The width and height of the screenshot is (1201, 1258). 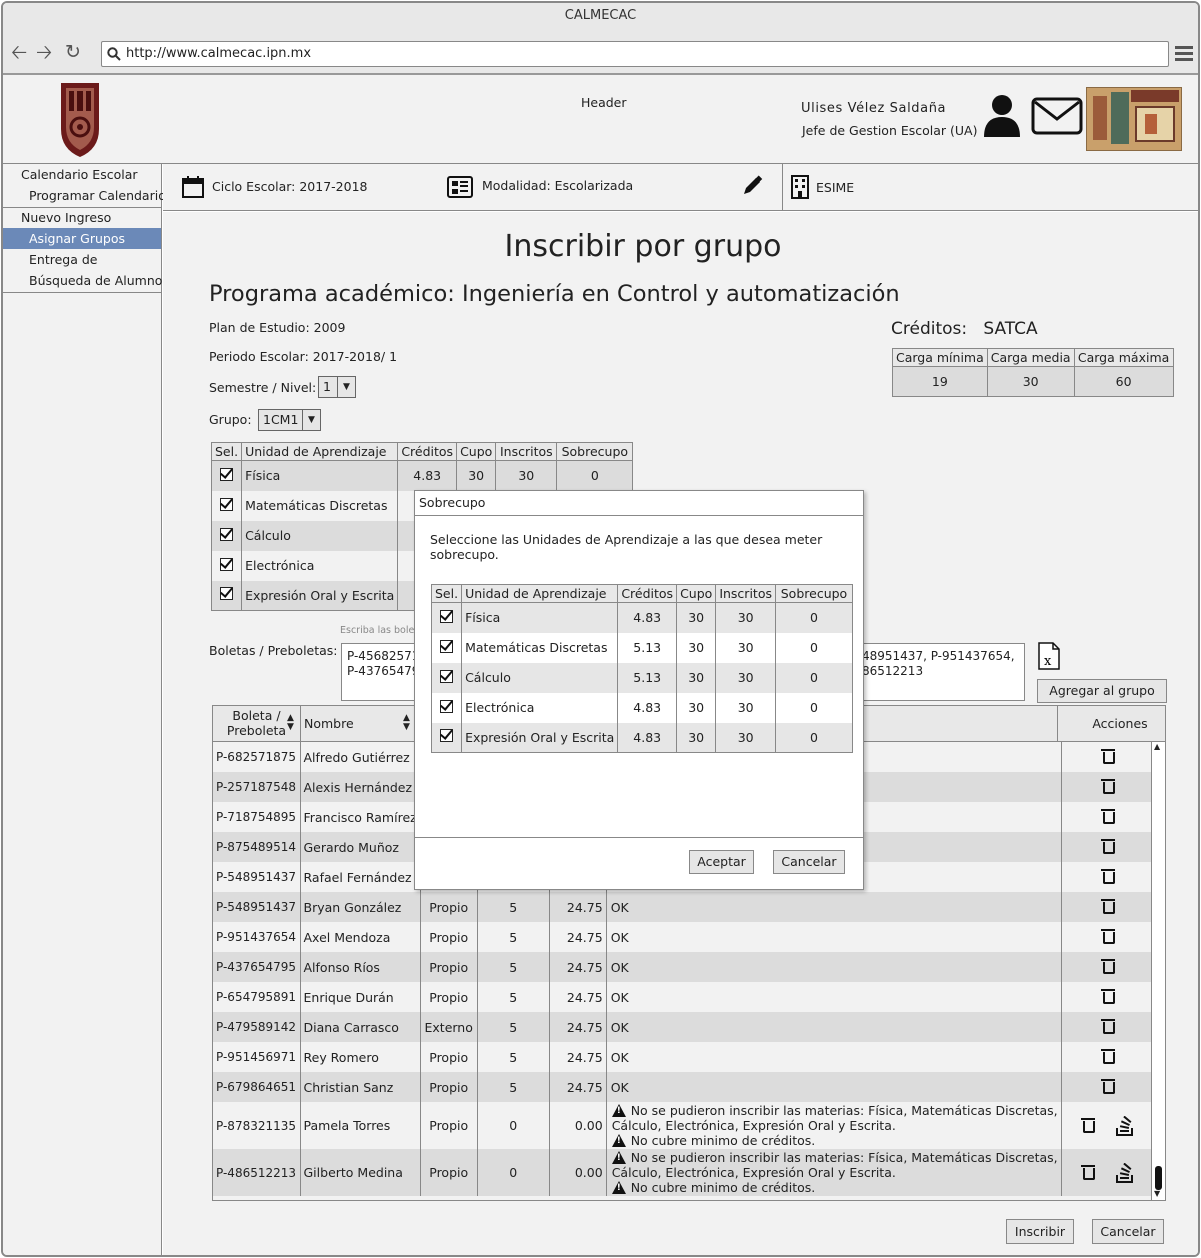 What do you see at coordinates (1158, 971) in the screenshot?
I see `scrollbar: ▲ ▼` at bounding box center [1158, 971].